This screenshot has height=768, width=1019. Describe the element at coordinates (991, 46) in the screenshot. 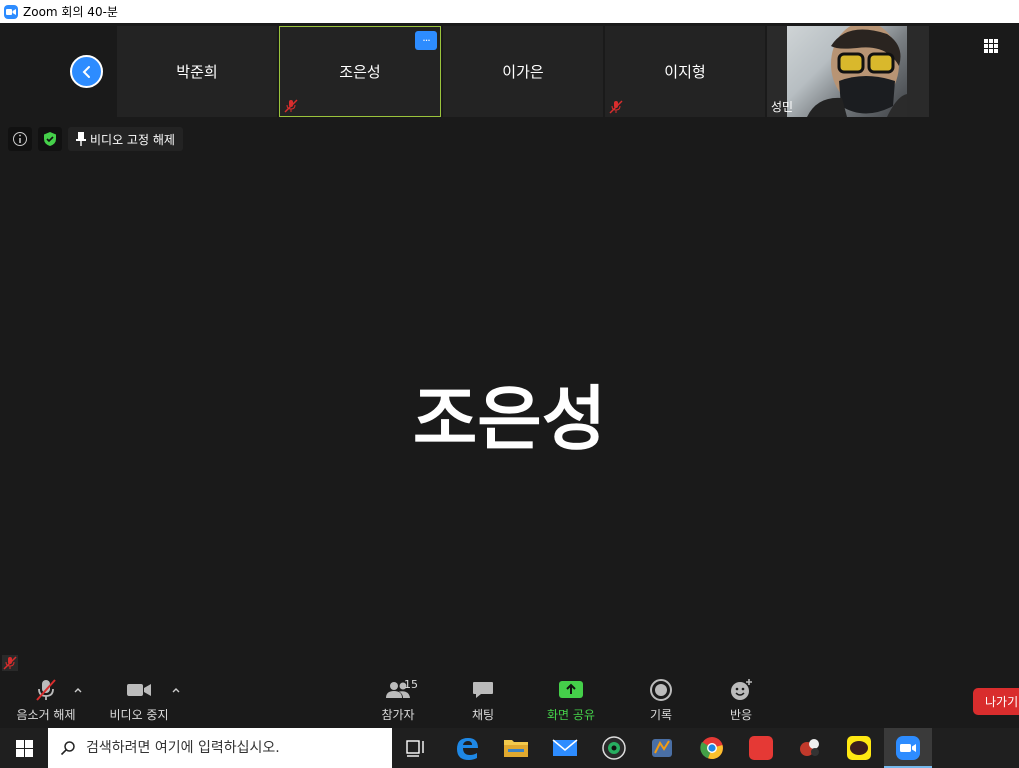

I see `gallery-view-icon` at that location.